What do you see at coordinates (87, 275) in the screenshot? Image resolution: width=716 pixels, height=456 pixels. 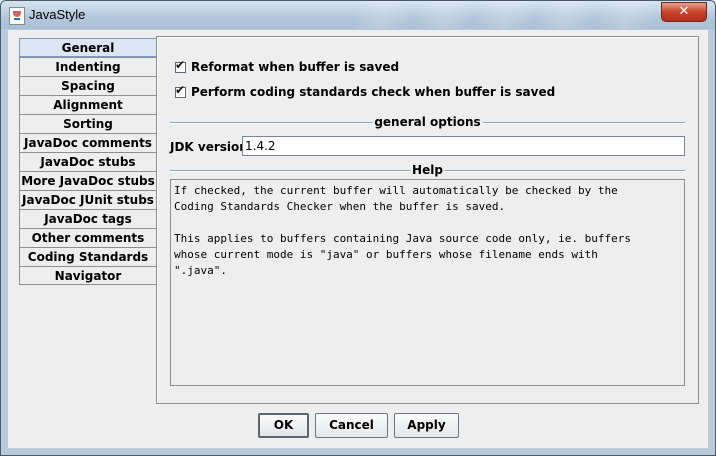 I see `tab-navigator: Navigator` at bounding box center [87, 275].